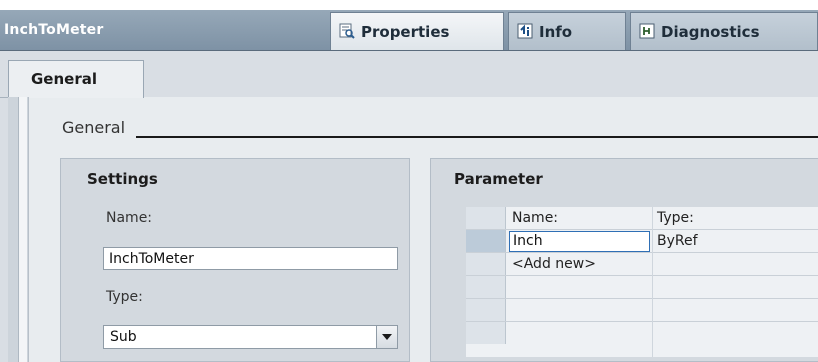 Image resolution: width=818 pixels, height=362 pixels. What do you see at coordinates (122, 179) in the screenshot?
I see `settings-title: Settings` at bounding box center [122, 179].